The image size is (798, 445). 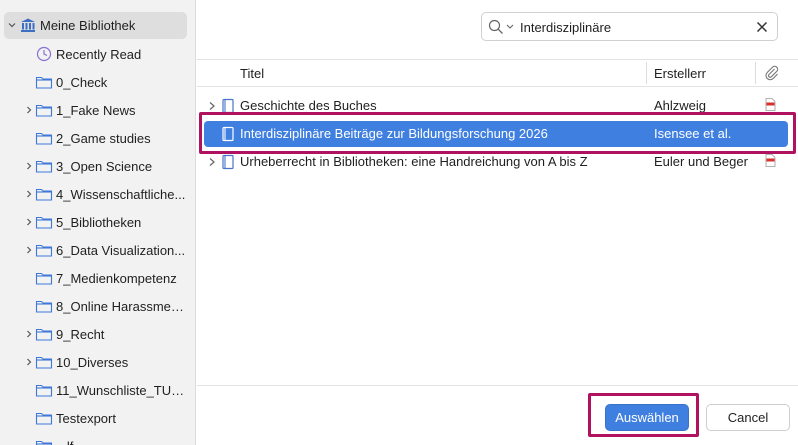 I want to click on item-title: Geschichte des Buches, so click(x=308, y=105).